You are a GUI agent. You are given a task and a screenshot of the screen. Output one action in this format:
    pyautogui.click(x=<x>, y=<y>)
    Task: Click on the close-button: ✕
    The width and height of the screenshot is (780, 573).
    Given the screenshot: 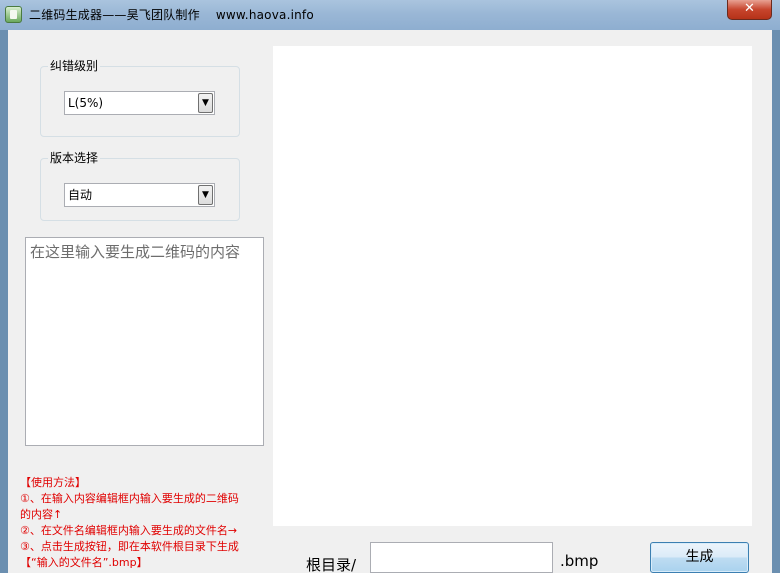 What is the action you would take?
    pyautogui.click(x=749, y=10)
    